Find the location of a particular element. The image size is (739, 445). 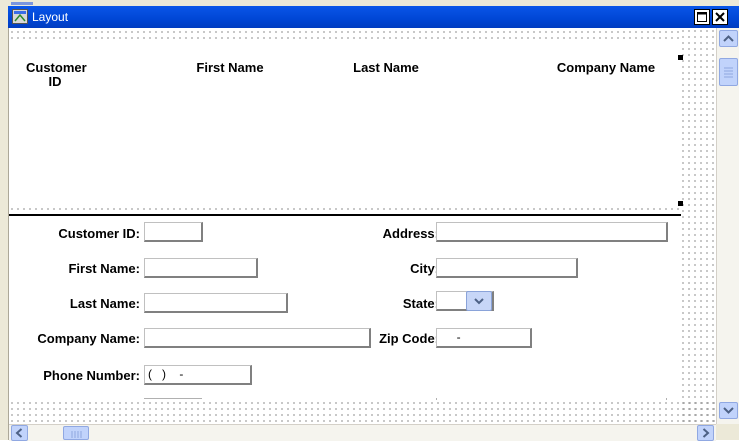

form-layout-icon is located at coordinates (20, 16).